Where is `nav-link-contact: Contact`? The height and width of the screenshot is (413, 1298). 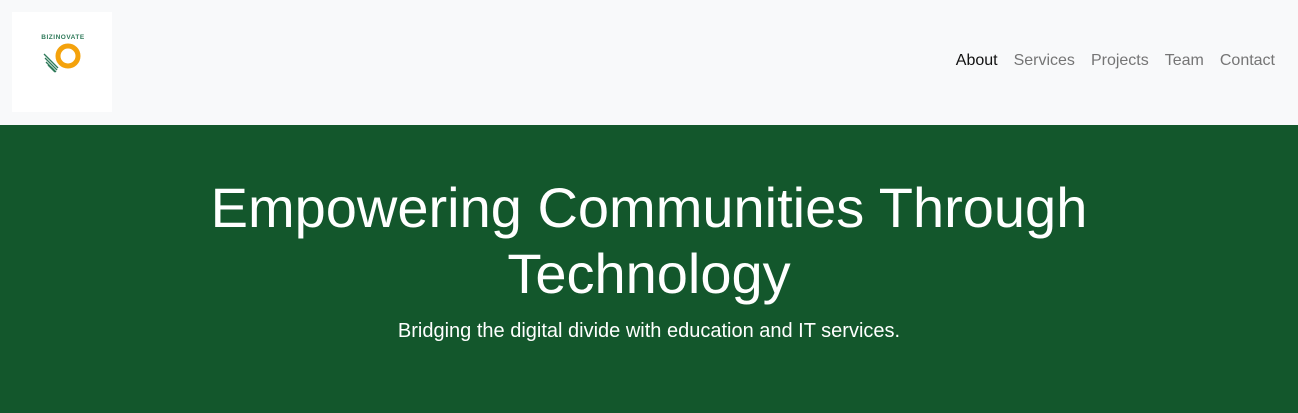
nav-link-contact: Contact is located at coordinates (1243, 61).